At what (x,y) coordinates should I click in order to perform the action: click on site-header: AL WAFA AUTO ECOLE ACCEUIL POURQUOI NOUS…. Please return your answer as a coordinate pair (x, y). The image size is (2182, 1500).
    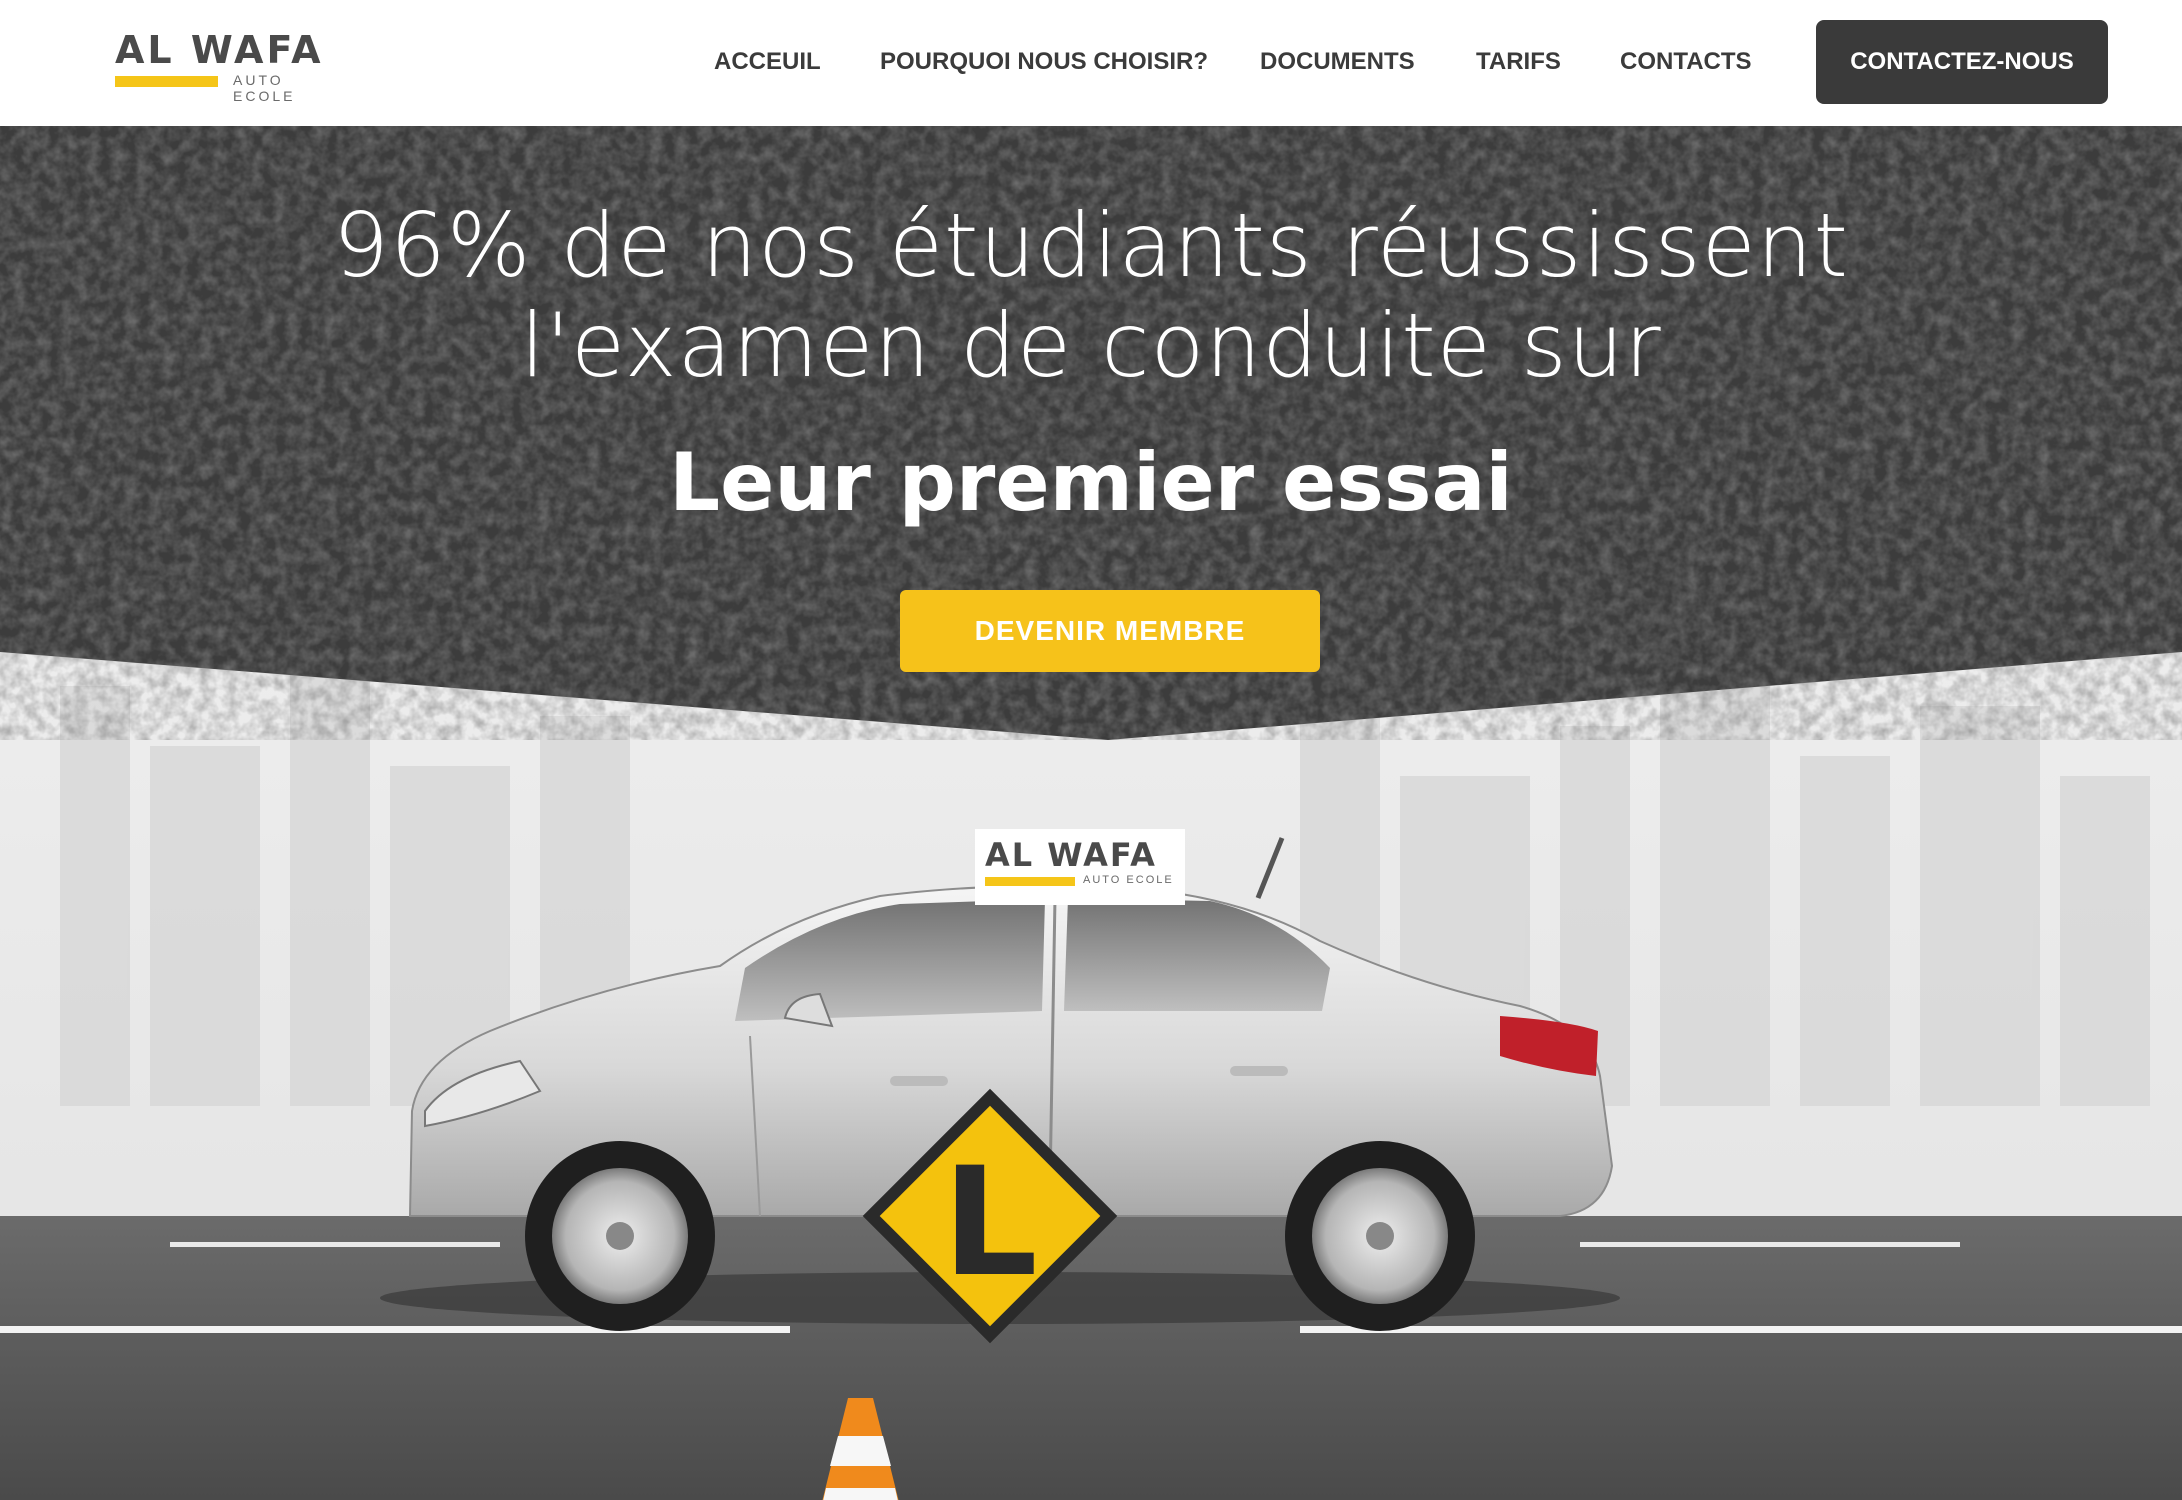
    Looking at the image, I should click on (1091, 63).